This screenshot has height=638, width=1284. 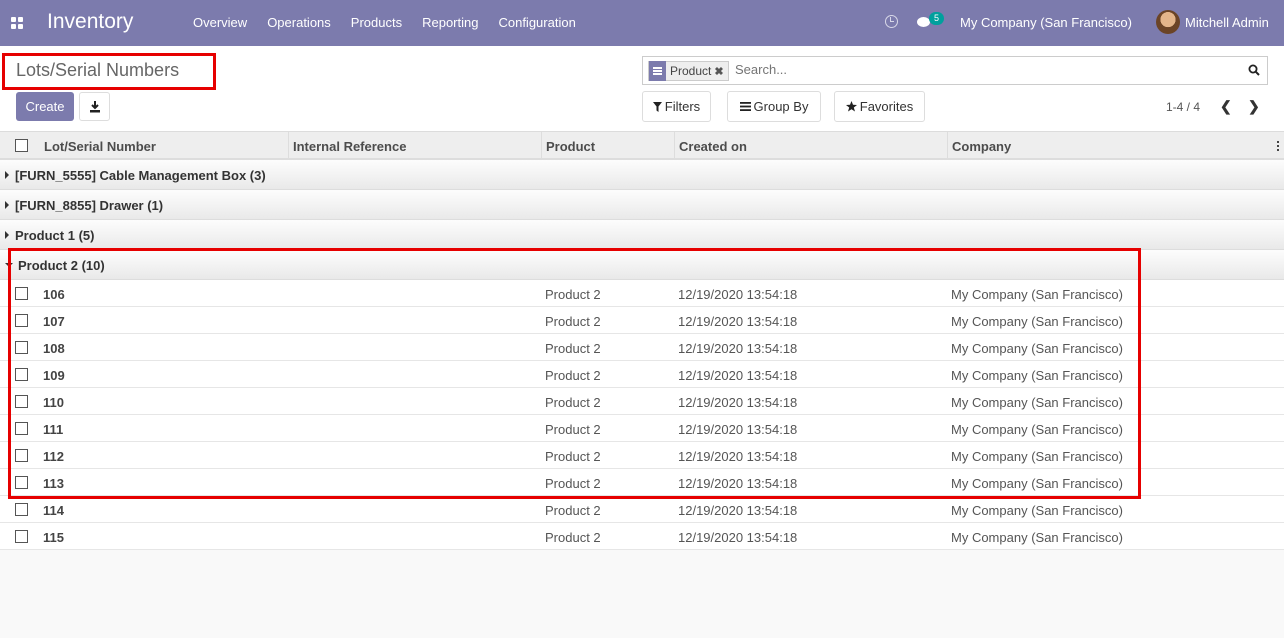 What do you see at coordinates (55, 235) in the screenshot?
I see `group-label: Product 1 (5)` at bounding box center [55, 235].